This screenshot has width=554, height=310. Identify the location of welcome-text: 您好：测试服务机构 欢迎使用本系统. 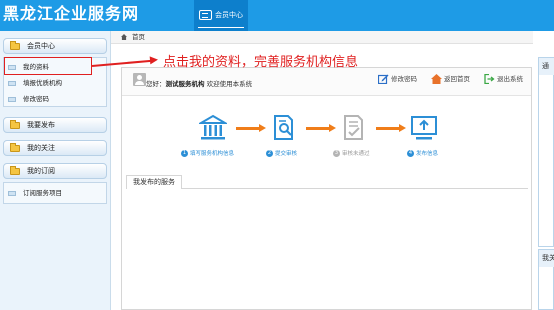
(199, 84).